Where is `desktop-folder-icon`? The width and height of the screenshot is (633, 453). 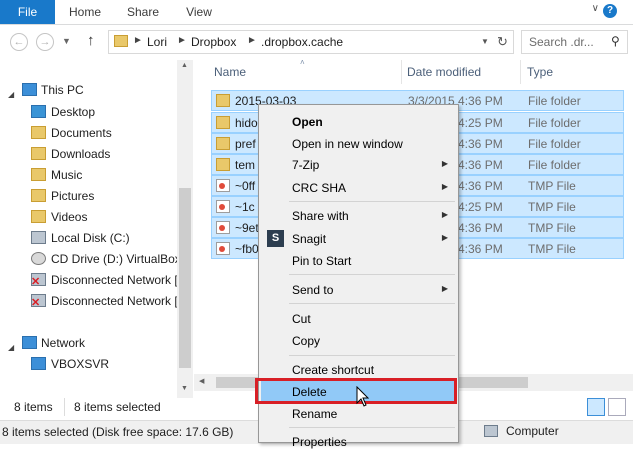 desktop-folder-icon is located at coordinates (38, 111).